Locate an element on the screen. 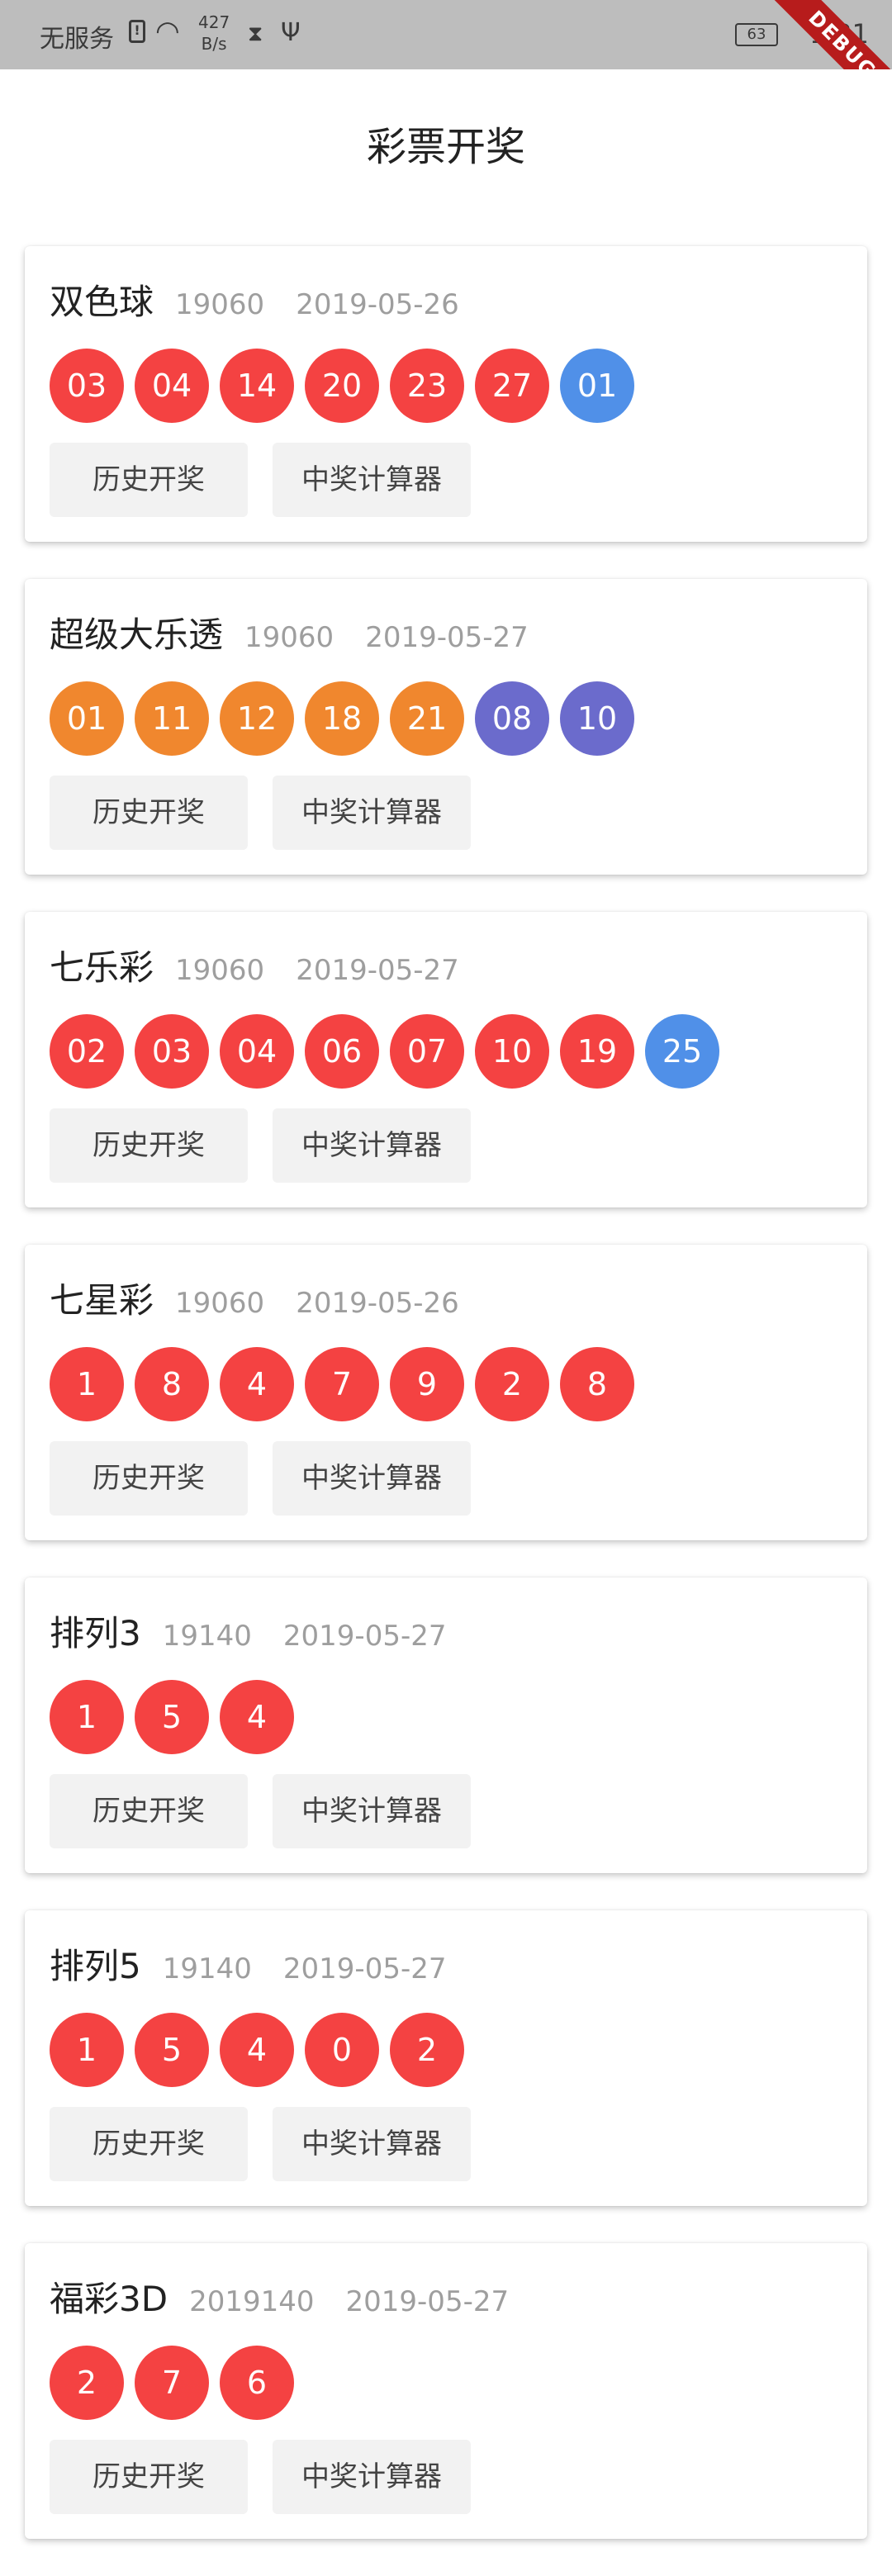 This screenshot has height=2576, width=892. net-speed: 427 B/s is located at coordinates (214, 33).